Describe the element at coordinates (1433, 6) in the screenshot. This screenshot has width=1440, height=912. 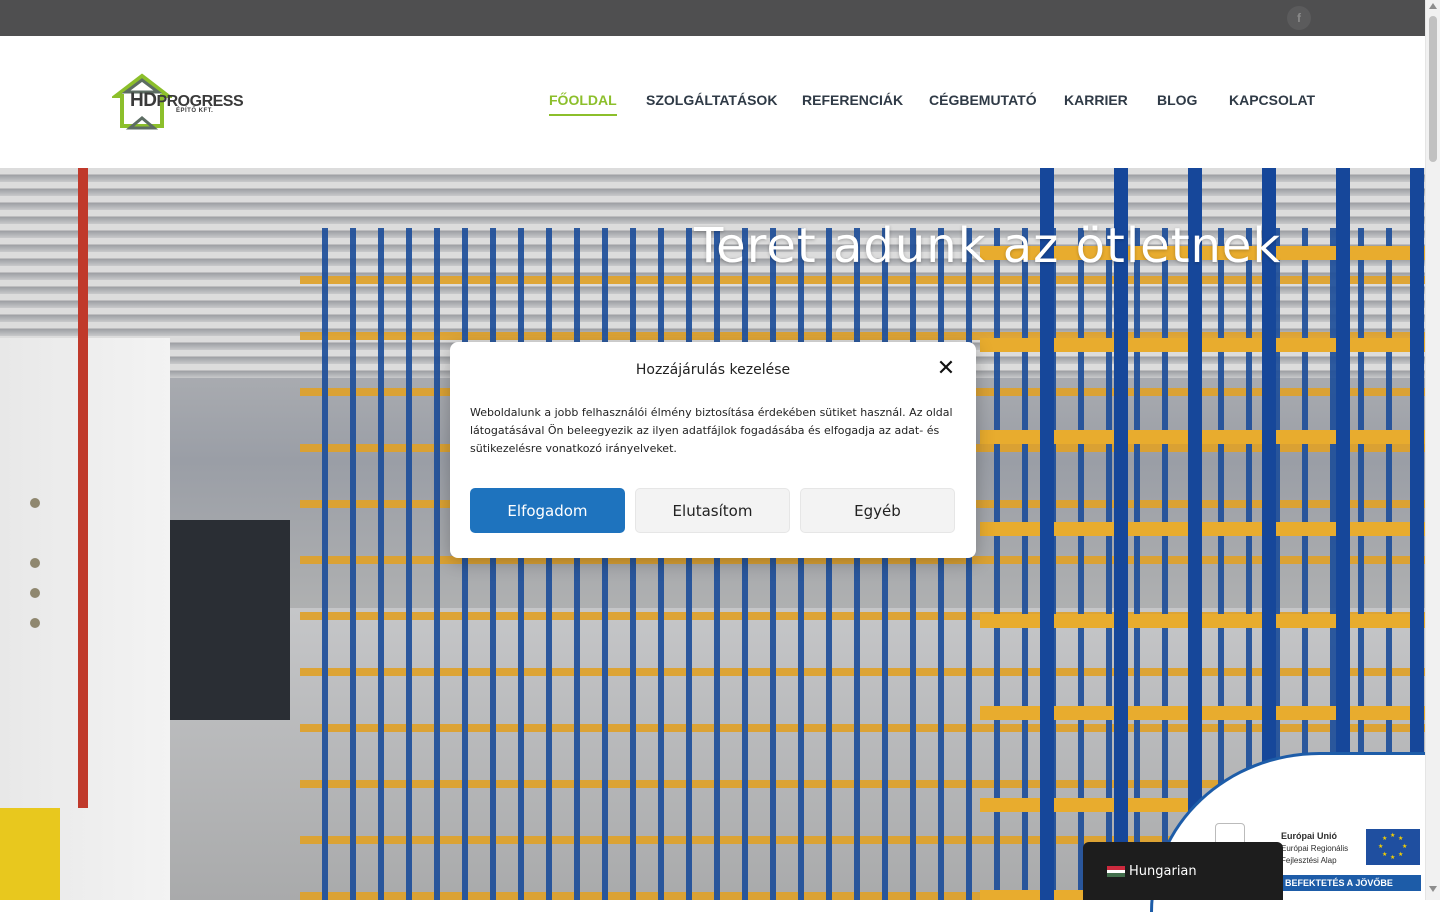
I see `scroll-up-icon` at that location.